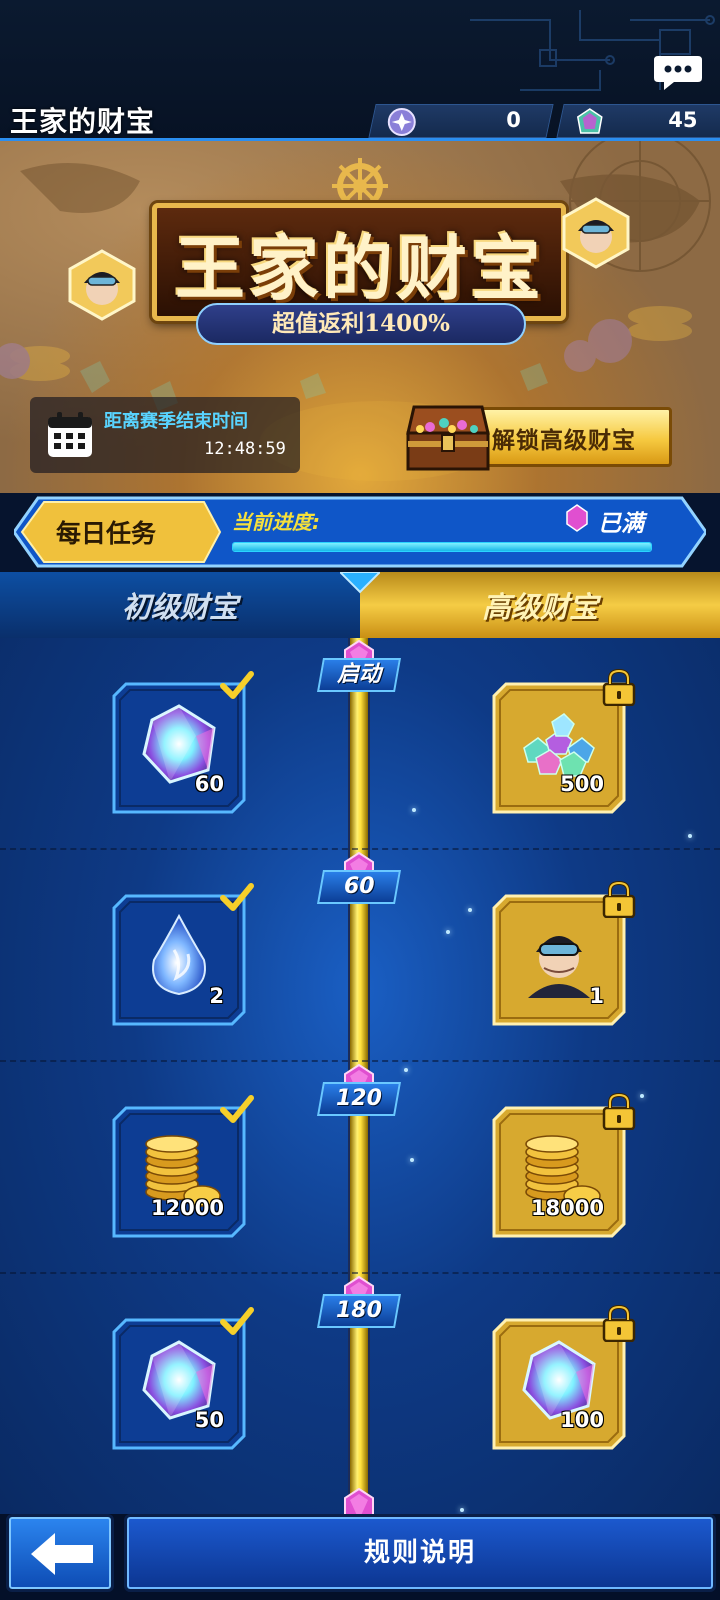  Describe the element at coordinates (360, 70) in the screenshot. I see `top-bar: 王家的财宝 0 45` at that location.